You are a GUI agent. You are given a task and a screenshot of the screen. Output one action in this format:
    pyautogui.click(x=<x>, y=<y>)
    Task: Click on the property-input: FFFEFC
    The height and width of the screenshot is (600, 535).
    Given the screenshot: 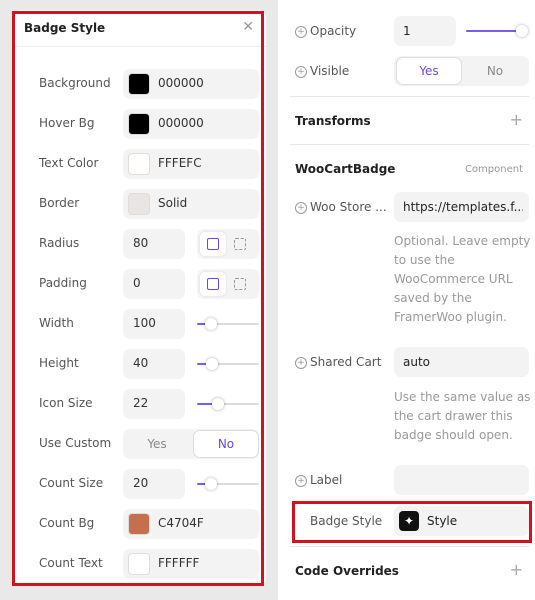 What is the action you would take?
    pyautogui.click(x=191, y=164)
    